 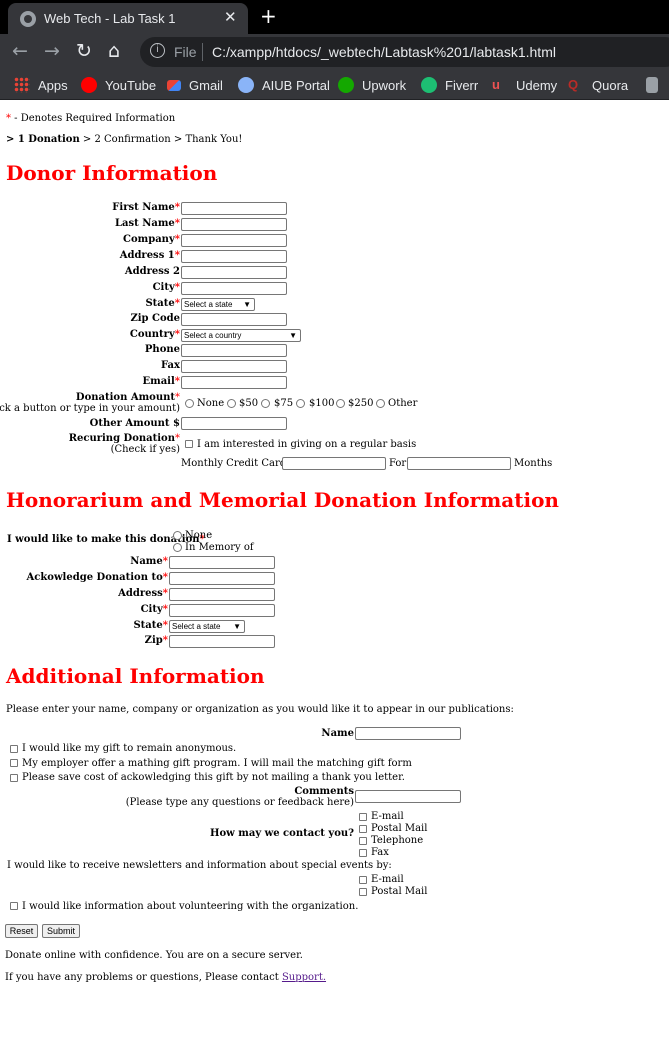 What do you see at coordinates (97, 577) in the screenshot?
I see `acknowledge-label: Ackowledge Donation to*` at bounding box center [97, 577].